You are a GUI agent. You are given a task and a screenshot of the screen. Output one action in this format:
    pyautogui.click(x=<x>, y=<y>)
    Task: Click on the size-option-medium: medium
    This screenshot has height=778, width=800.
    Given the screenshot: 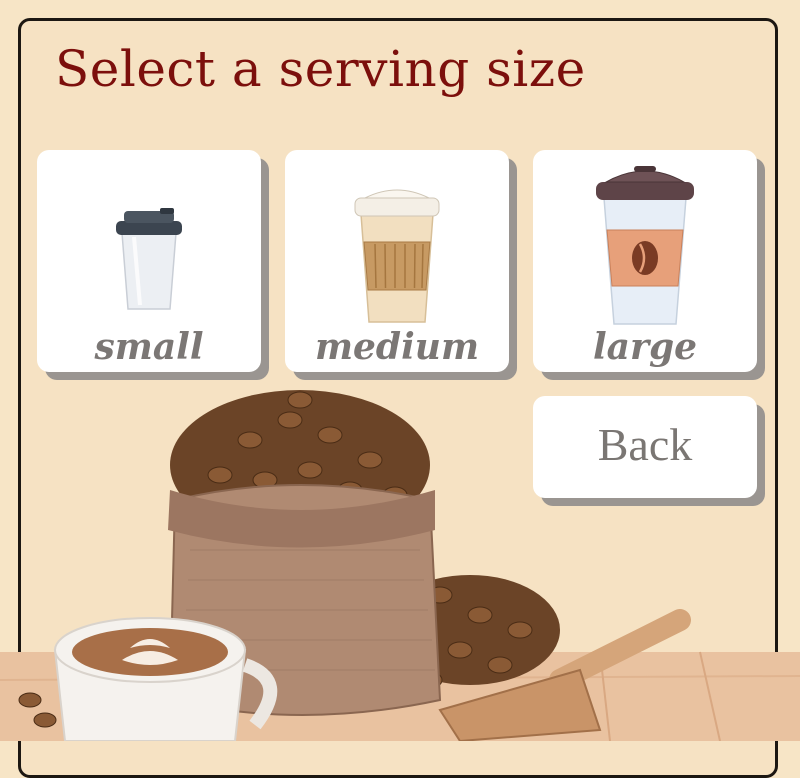 What is the action you would take?
    pyautogui.click(x=397, y=261)
    